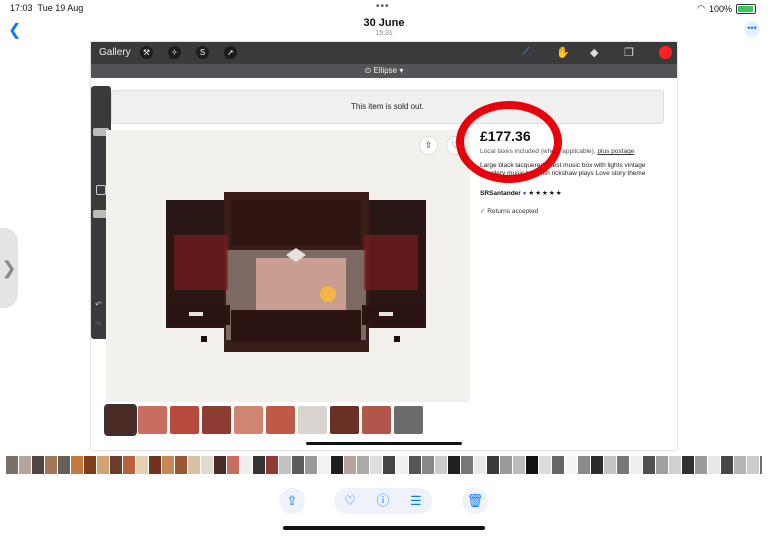 The width and height of the screenshot is (768, 536). Describe the element at coordinates (350, 501) in the screenshot. I see `favourite-heart-icon: ♡` at that location.